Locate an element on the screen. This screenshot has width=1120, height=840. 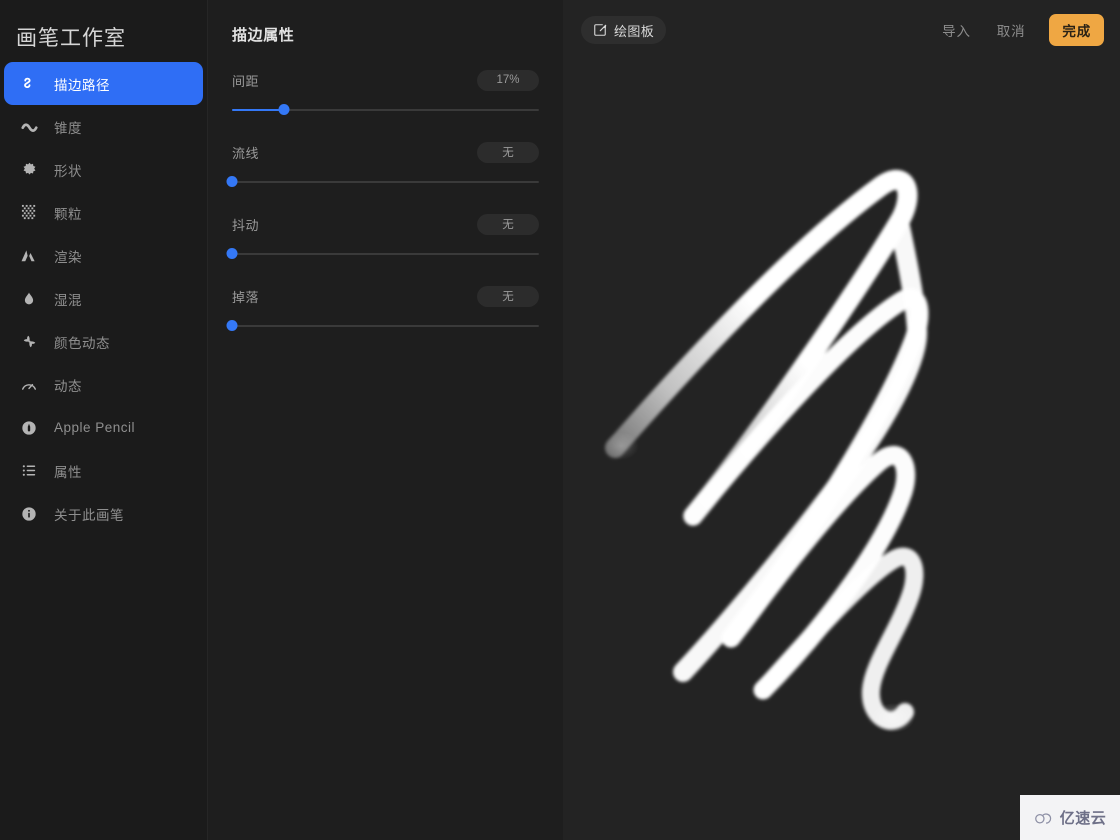
property-label: 间距 is located at coordinates (246, 81).